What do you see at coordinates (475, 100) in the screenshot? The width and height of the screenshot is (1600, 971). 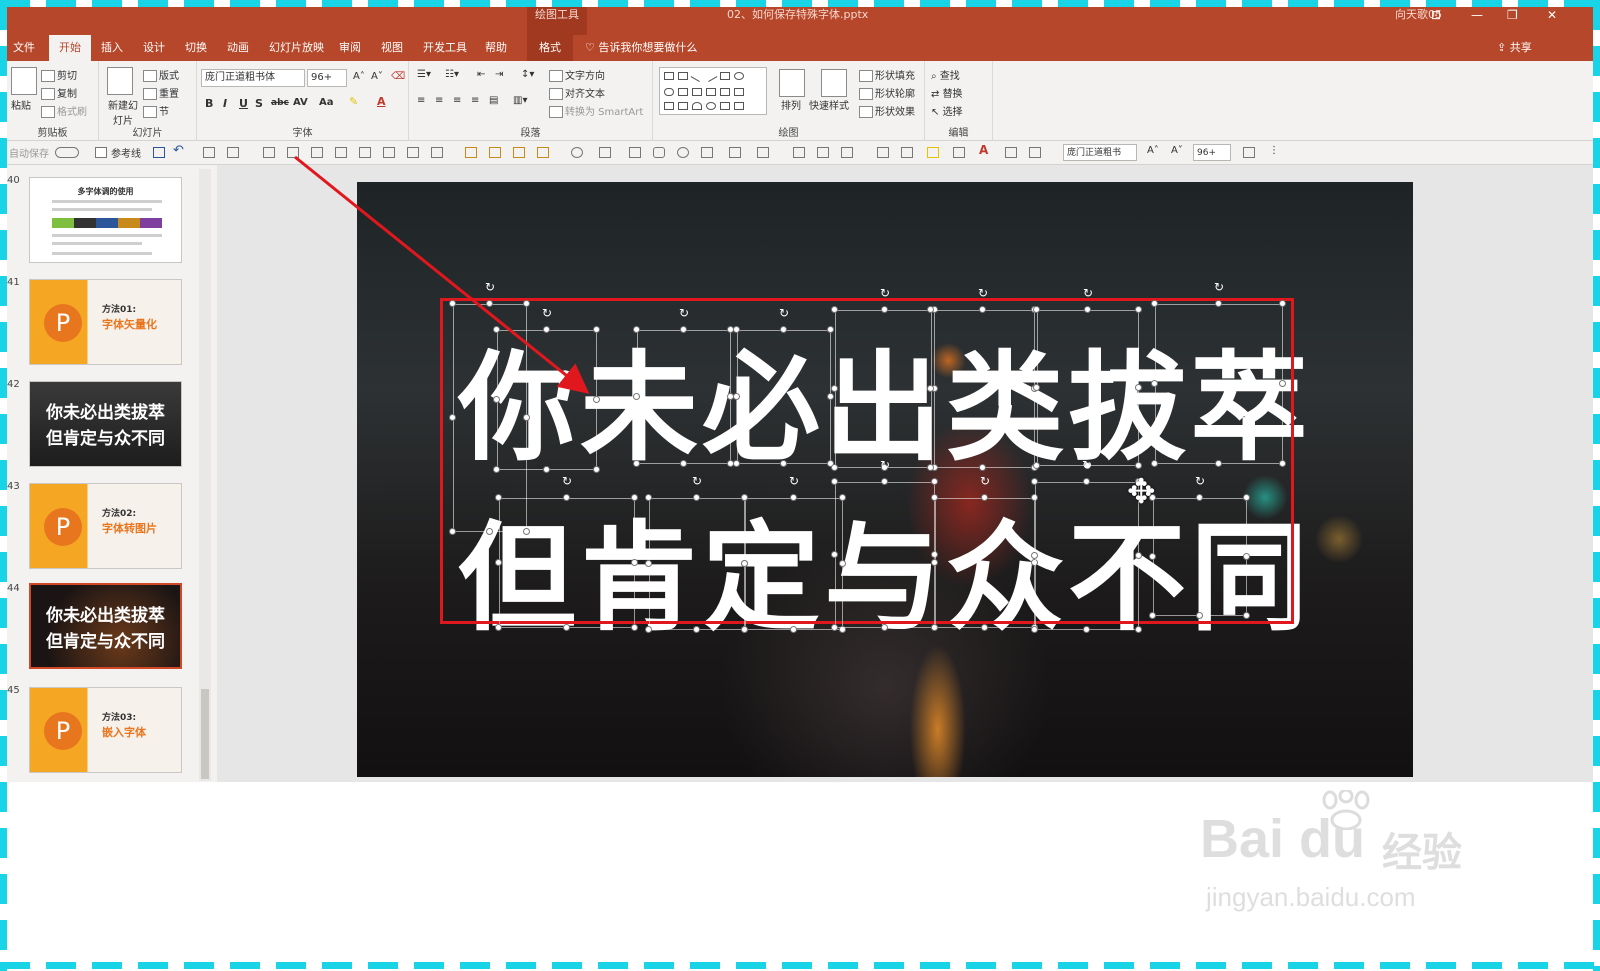 I see `justify-icon: ≡` at bounding box center [475, 100].